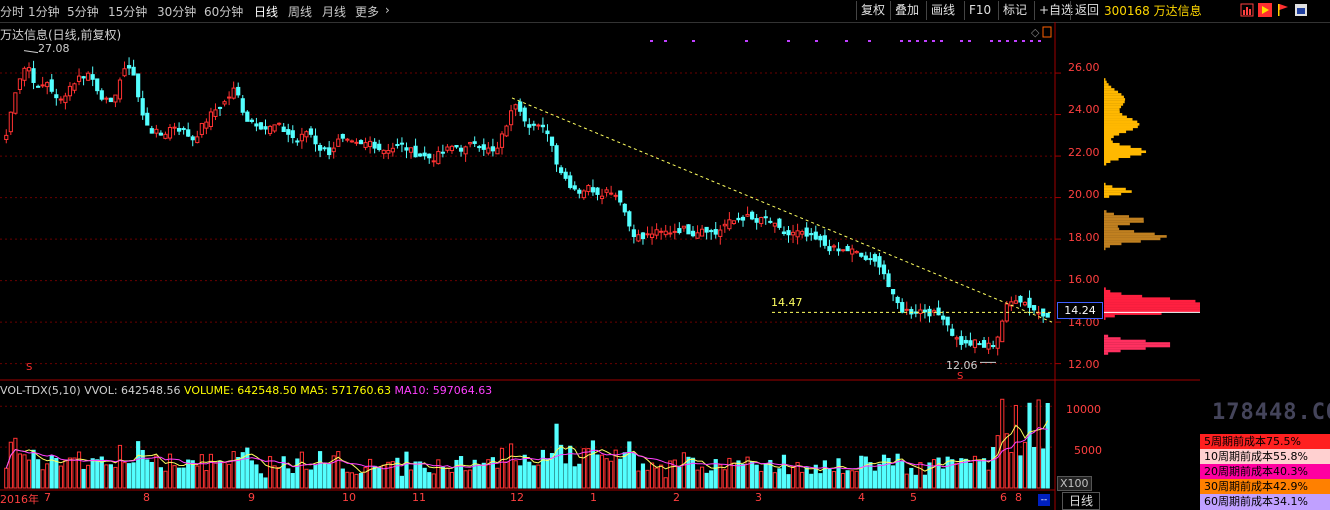  What do you see at coordinates (1265, 456) in the screenshot?
I see `cost-stat-10: 10周期前成本55.8%` at bounding box center [1265, 456].